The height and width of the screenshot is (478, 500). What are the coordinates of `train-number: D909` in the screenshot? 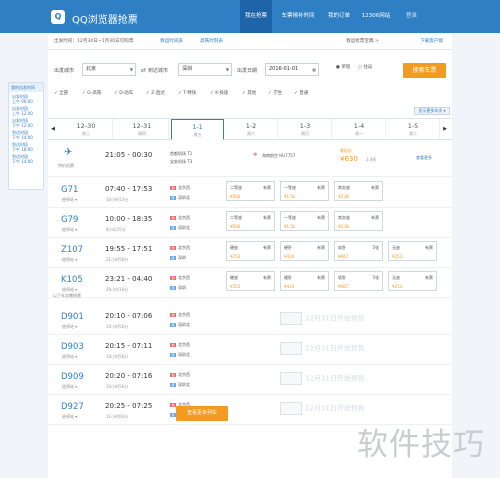 It's located at (72, 377).